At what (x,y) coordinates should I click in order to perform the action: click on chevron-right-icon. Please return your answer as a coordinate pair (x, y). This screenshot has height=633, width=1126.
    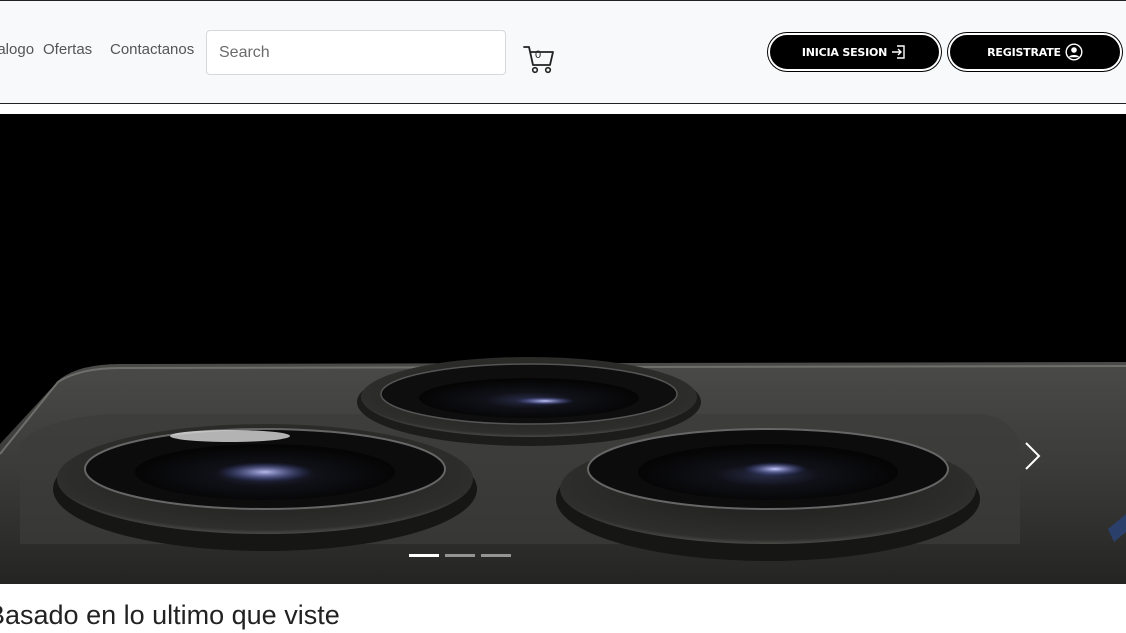
    Looking at the image, I should click on (1033, 456).